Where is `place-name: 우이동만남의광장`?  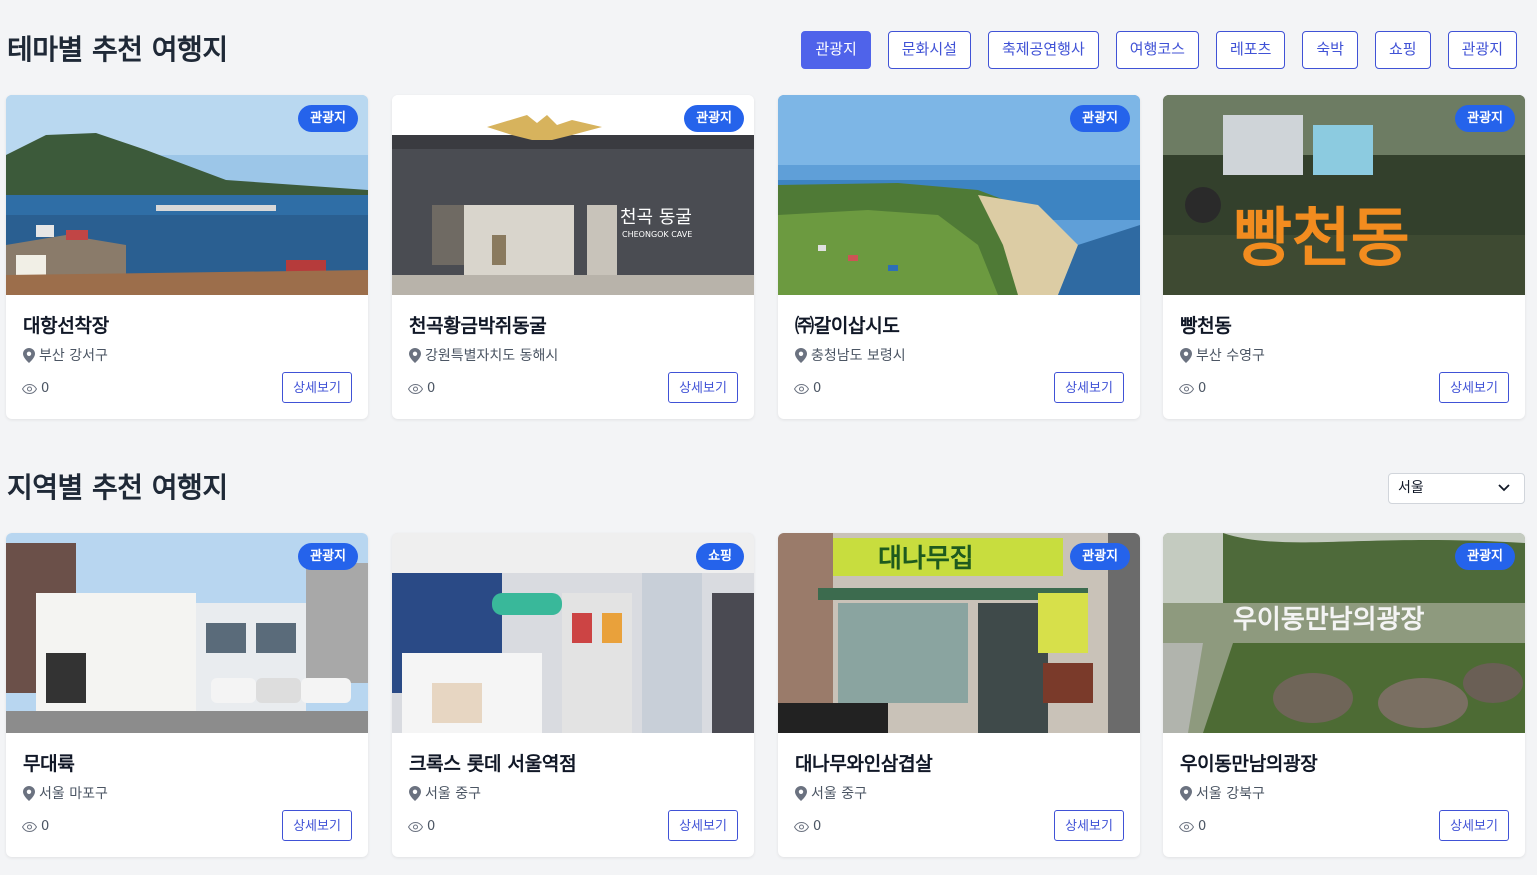 place-name: 우이동만남의광장 is located at coordinates (1249, 764).